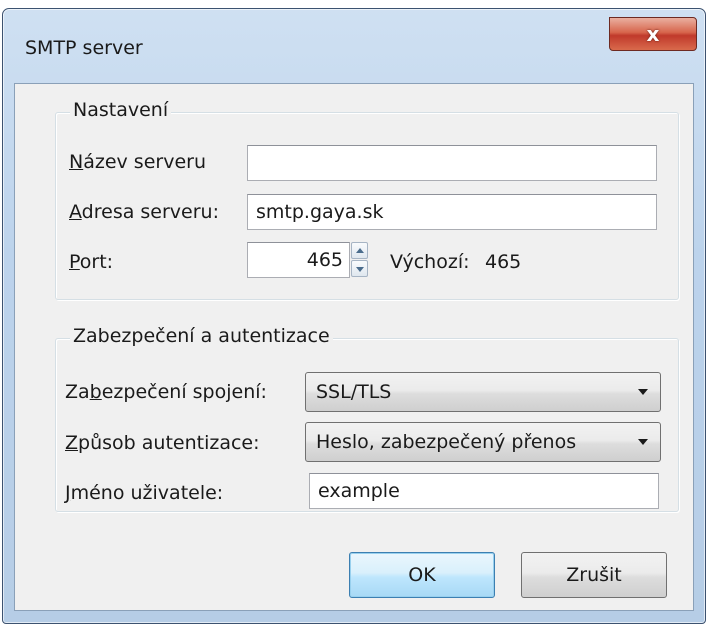 The image size is (708, 628). Describe the element at coordinates (137, 162) in the screenshot. I see `server-name-label: Název serveru` at that location.